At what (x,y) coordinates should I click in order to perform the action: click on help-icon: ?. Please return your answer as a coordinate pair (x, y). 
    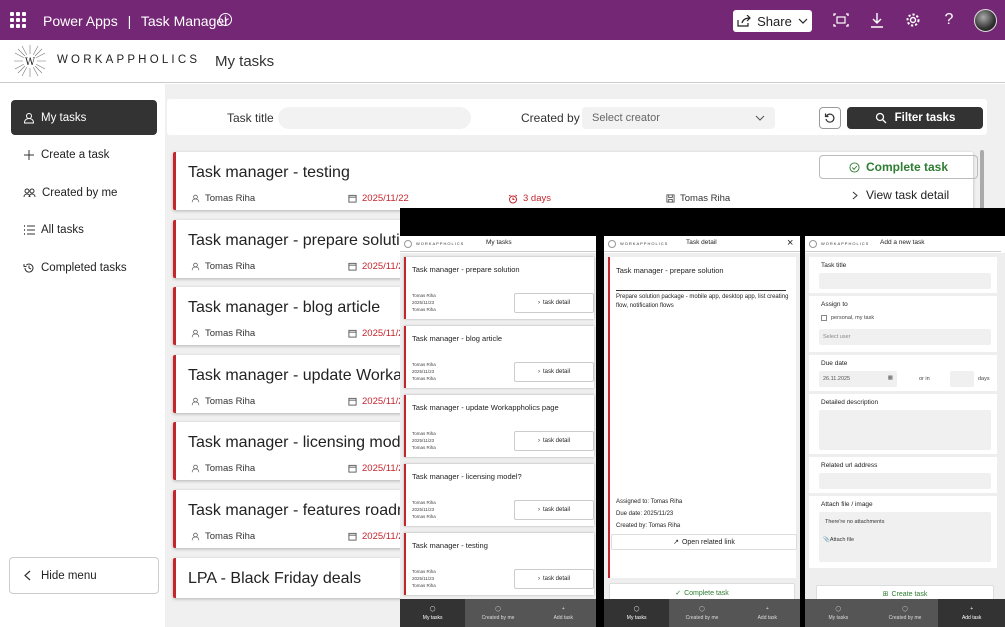
    Looking at the image, I should click on (949, 20).